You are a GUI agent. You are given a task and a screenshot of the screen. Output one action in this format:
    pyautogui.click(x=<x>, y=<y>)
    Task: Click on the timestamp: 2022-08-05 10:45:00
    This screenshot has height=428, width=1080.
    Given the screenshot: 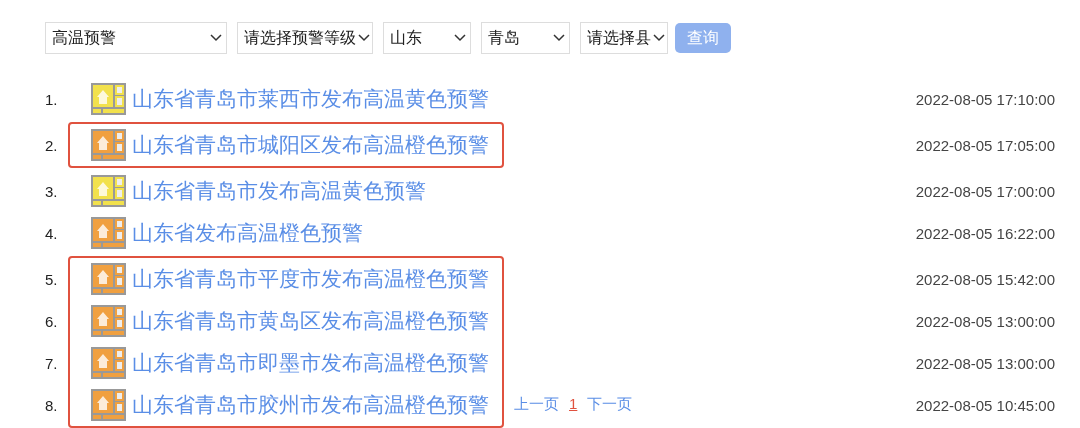 What is the action you would take?
    pyautogui.click(x=985, y=405)
    